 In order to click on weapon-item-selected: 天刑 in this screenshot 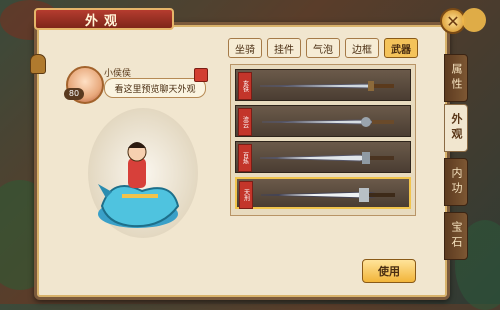, I will do `click(323, 193)`.